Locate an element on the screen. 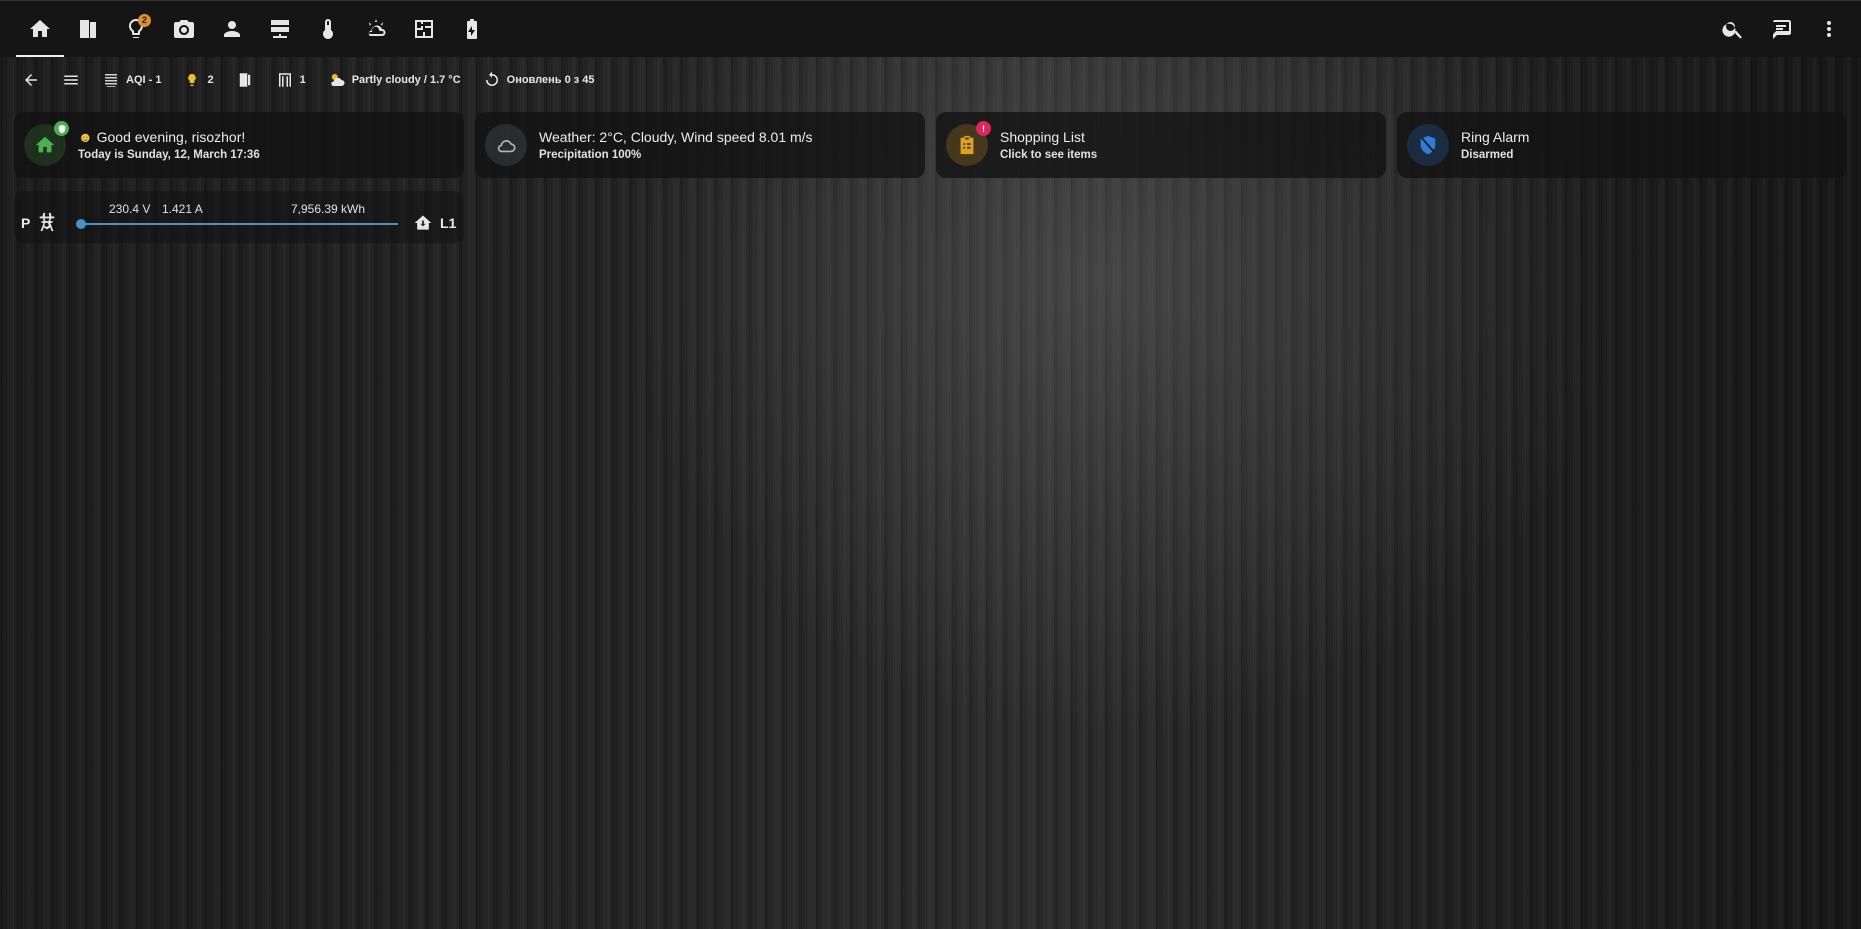 The height and width of the screenshot is (929, 1861). menu-chip is located at coordinates (71, 80).